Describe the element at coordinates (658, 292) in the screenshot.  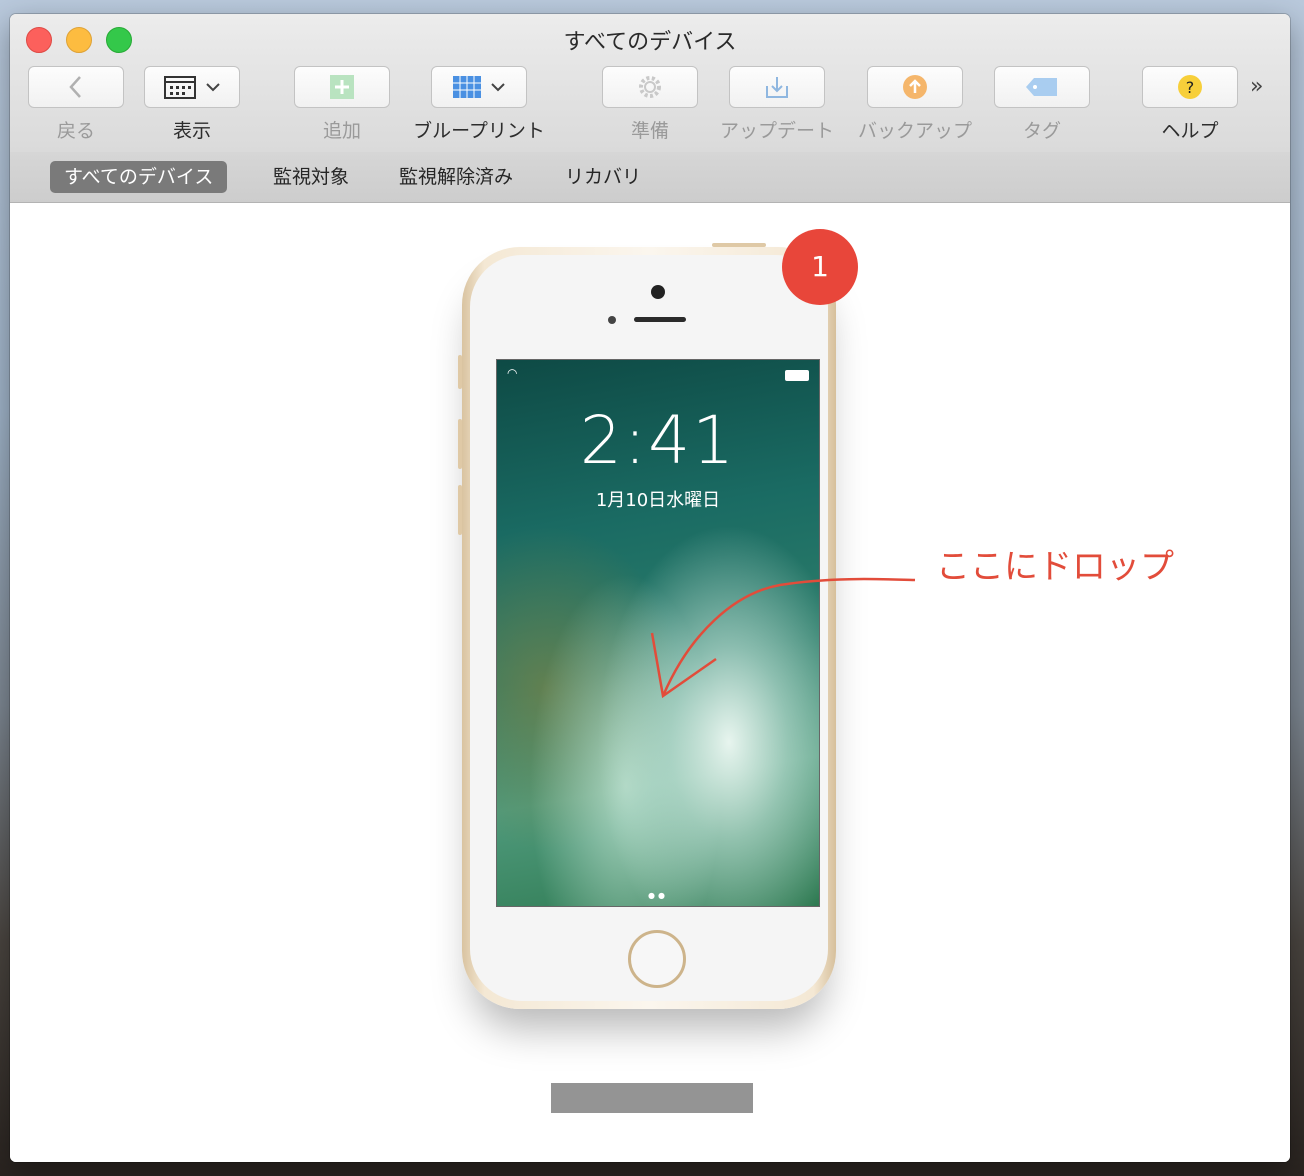
I see `front-camera` at that location.